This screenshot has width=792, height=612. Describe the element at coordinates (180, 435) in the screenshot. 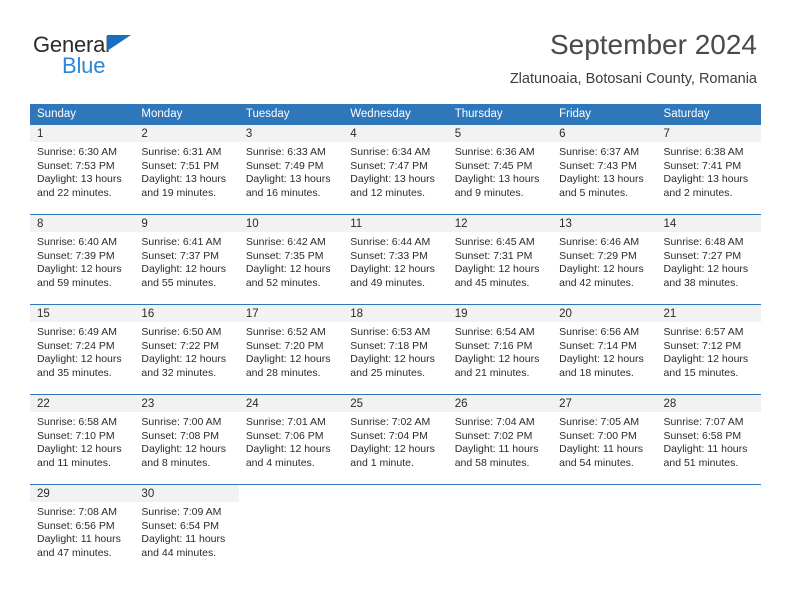

I see `sunset-text: Sunset: 7:08 PM` at that location.